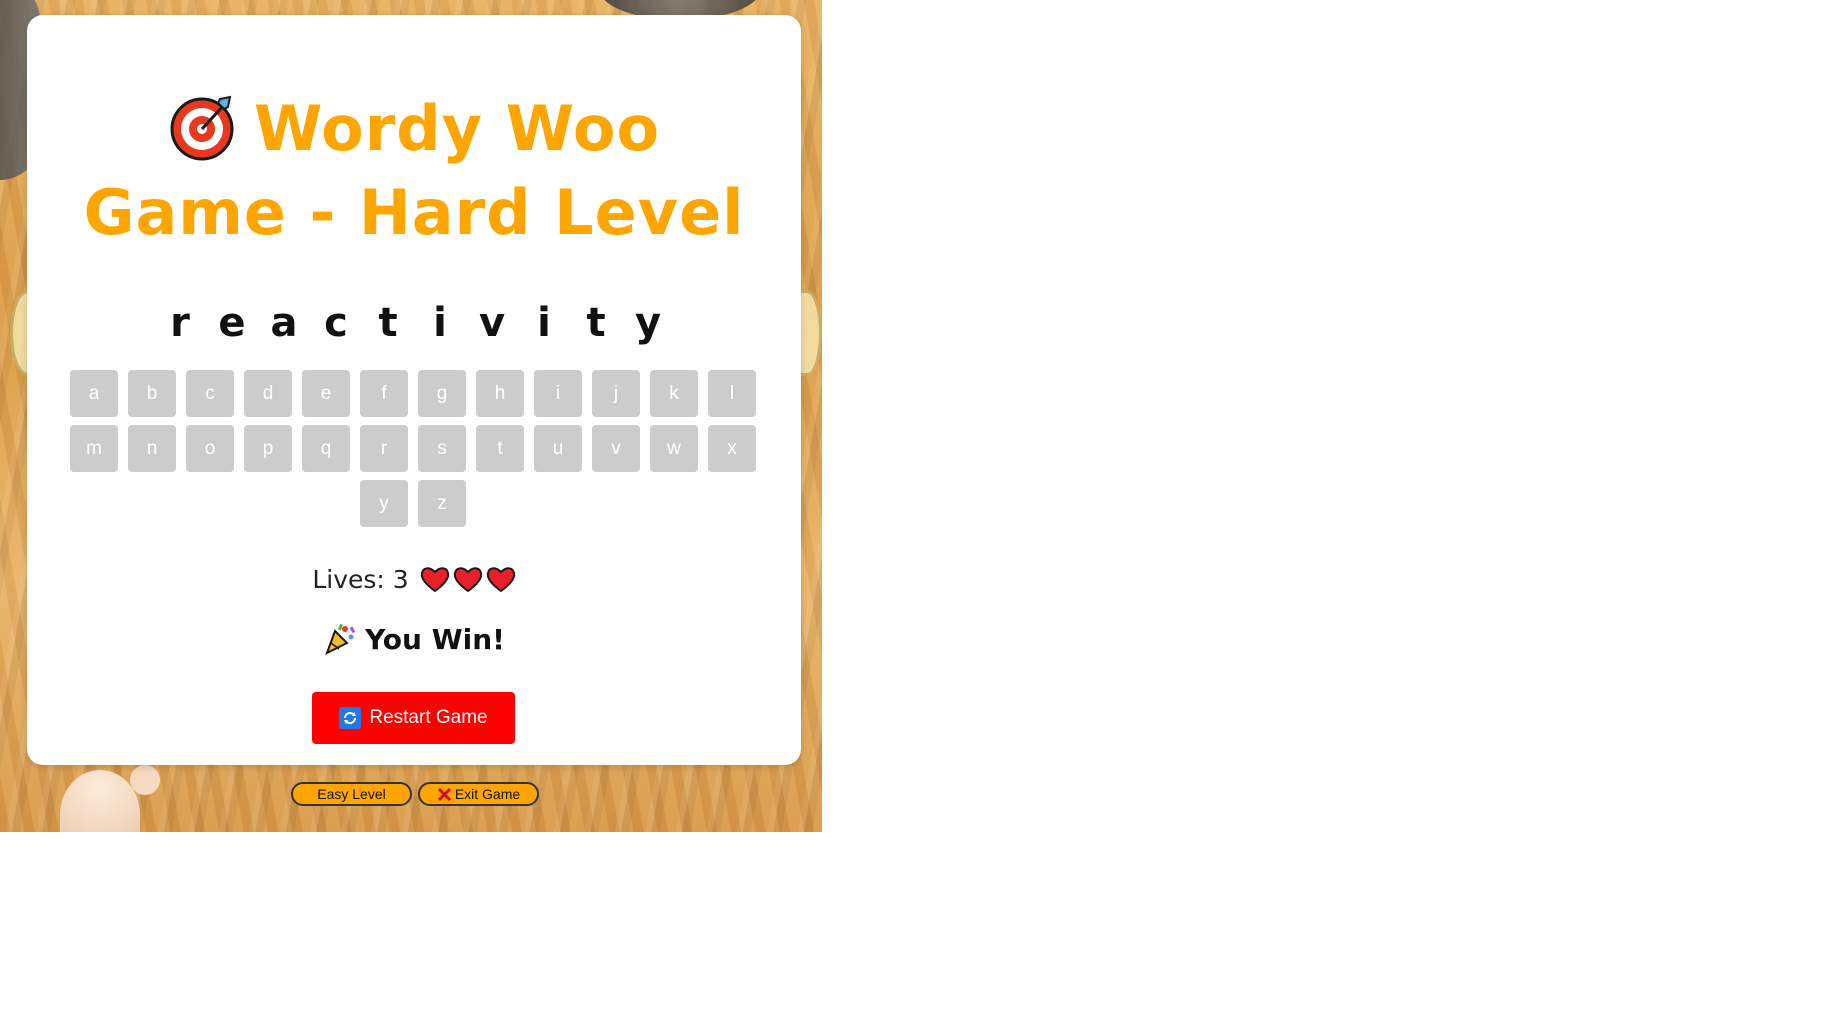 The width and height of the screenshot is (1838, 1034). Describe the element at coordinates (648, 323) in the screenshot. I see `word-letter: y` at that location.